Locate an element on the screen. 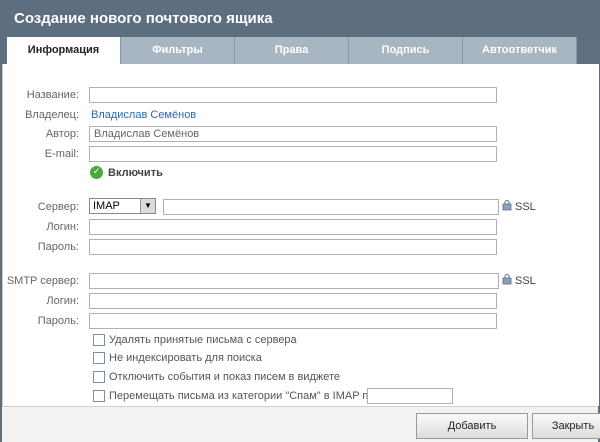 The height and width of the screenshot is (442, 600). password-input is located at coordinates (293, 247).